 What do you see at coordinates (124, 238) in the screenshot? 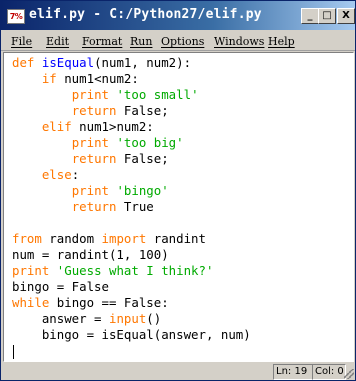
I see `code-token: import` at bounding box center [124, 238].